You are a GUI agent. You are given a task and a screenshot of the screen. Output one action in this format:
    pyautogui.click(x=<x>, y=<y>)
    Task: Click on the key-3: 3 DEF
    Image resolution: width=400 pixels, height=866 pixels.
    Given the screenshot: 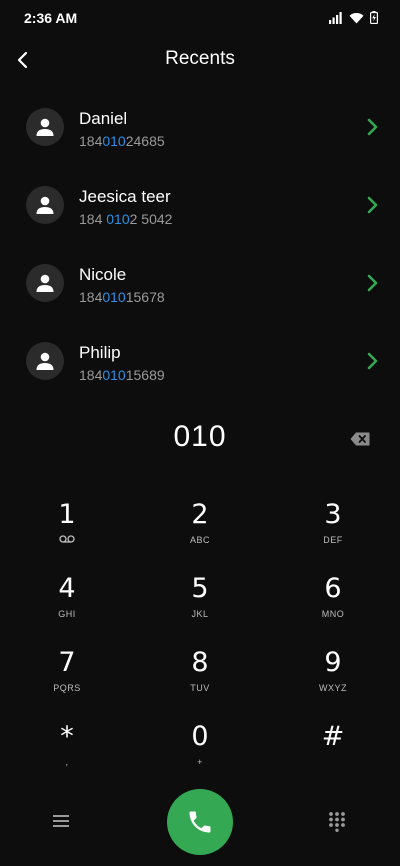 What is the action you would take?
    pyautogui.click(x=333, y=535)
    